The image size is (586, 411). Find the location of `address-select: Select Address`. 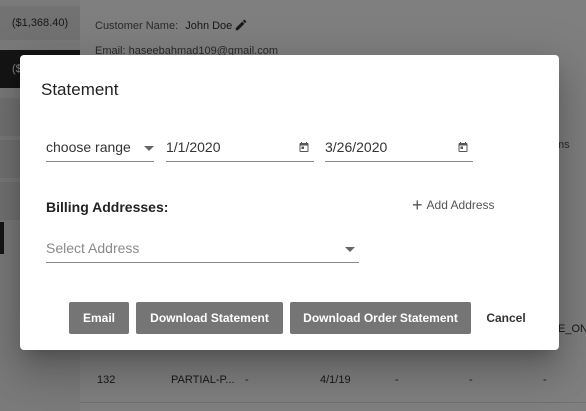

address-select: Select Address is located at coordinates (202, 249).